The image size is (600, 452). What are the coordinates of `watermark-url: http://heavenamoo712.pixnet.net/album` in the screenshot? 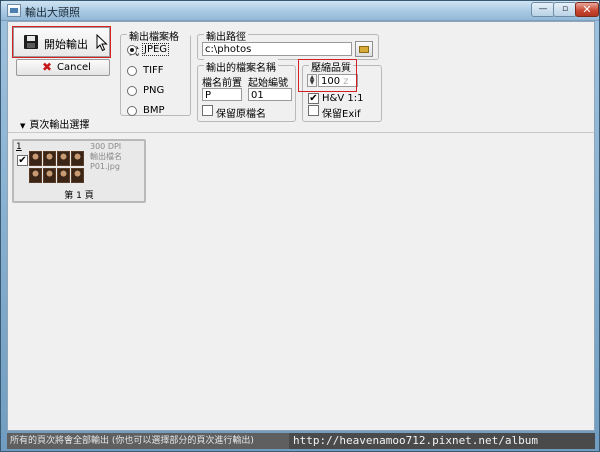 It's located at (442, 441).